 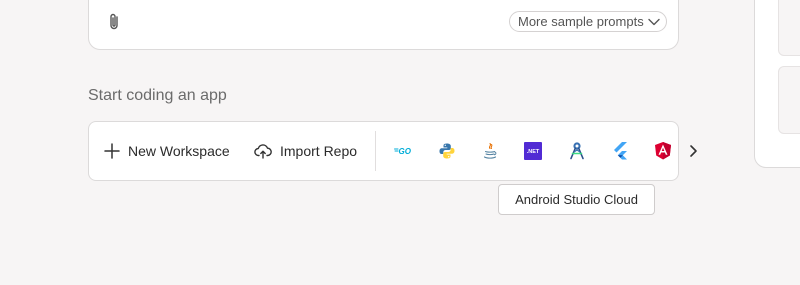 I want to click on template-dotnet: .NET, so click(x=533, y=151).